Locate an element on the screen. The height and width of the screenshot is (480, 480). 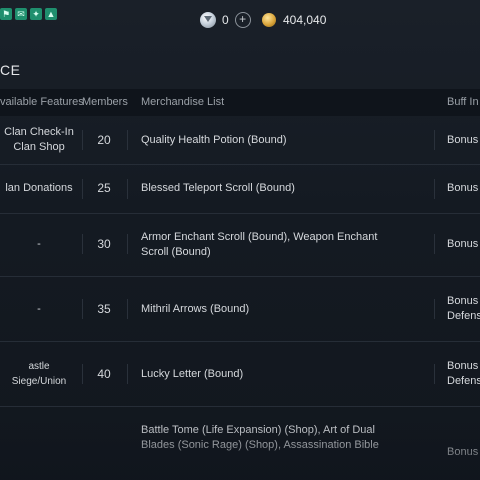
members-cell: 20 is located at coordinates (104, 139).